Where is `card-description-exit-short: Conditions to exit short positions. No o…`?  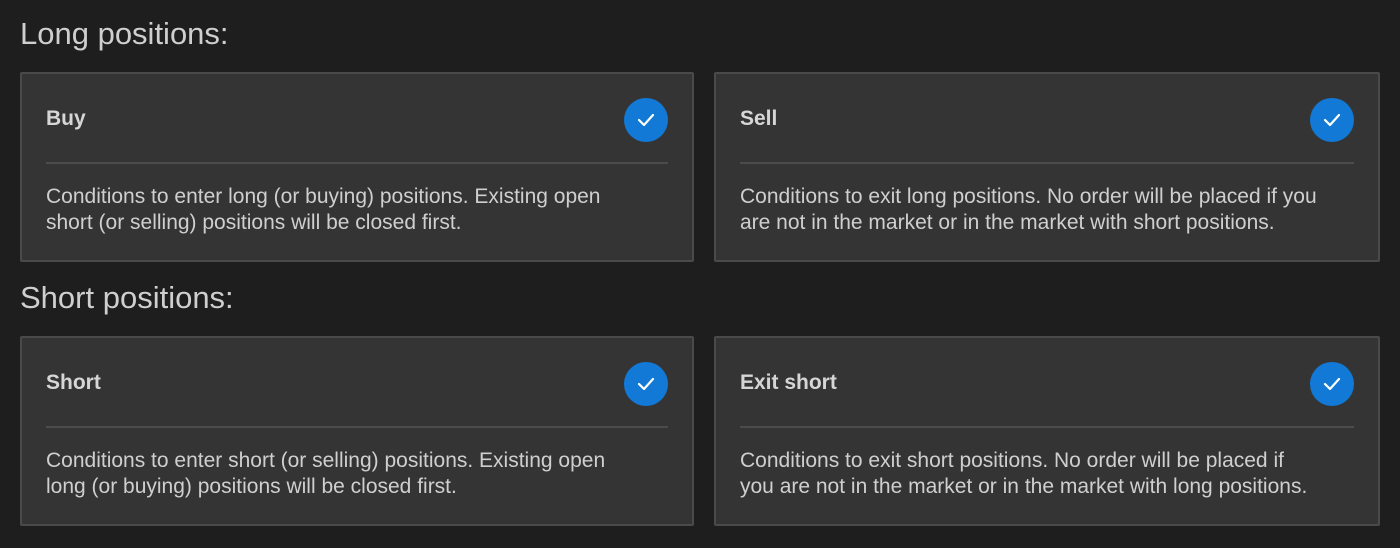 card-description-exit-short: Conditions to exit short positions. No o… is located at coordinates (1024, 473).